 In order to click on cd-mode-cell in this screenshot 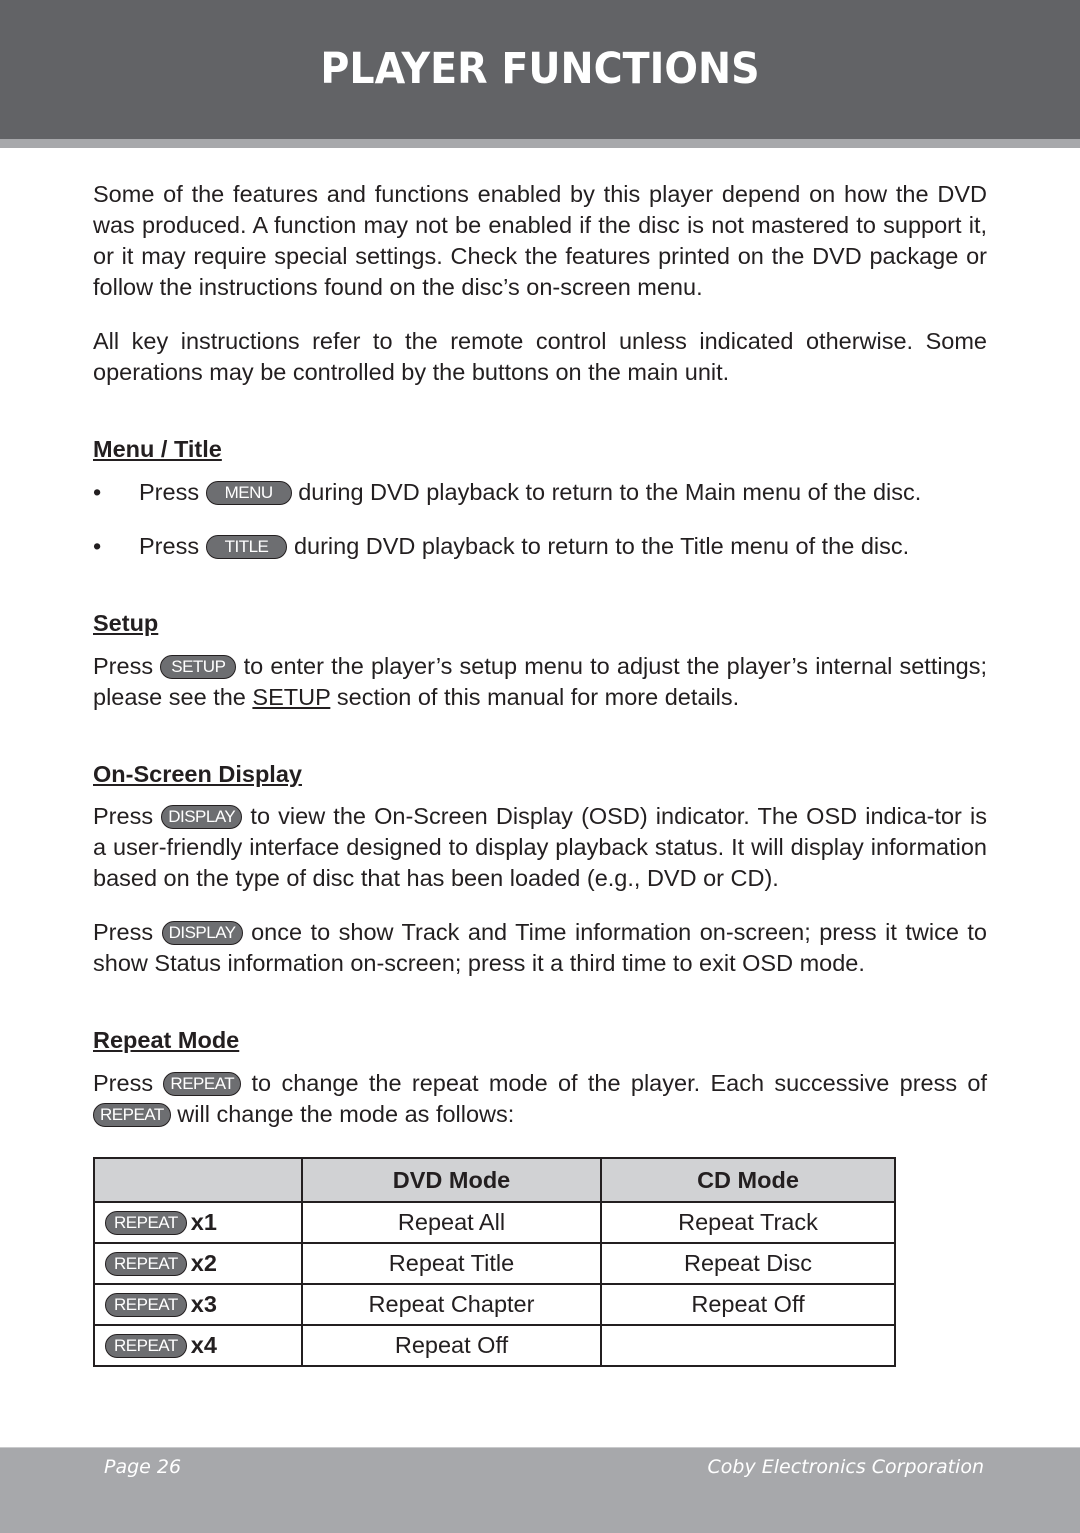, I will do `click(748, 1345)`.